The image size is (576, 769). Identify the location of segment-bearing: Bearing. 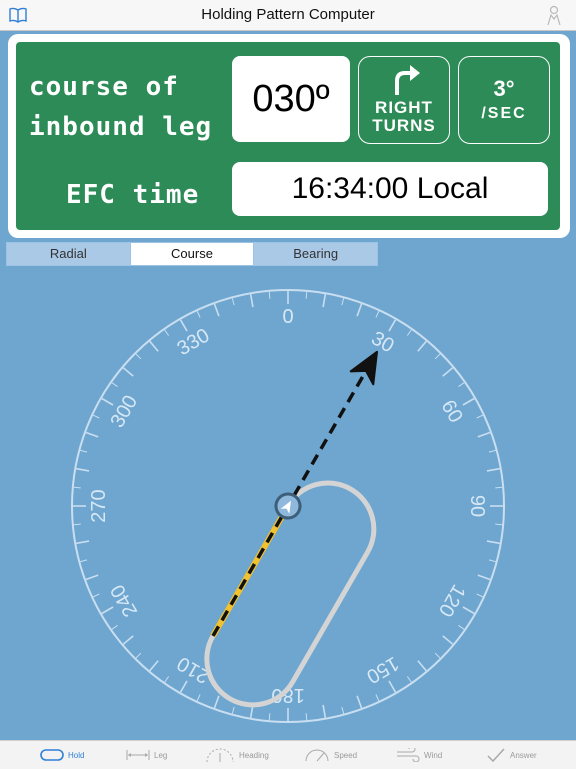
(316, 254).